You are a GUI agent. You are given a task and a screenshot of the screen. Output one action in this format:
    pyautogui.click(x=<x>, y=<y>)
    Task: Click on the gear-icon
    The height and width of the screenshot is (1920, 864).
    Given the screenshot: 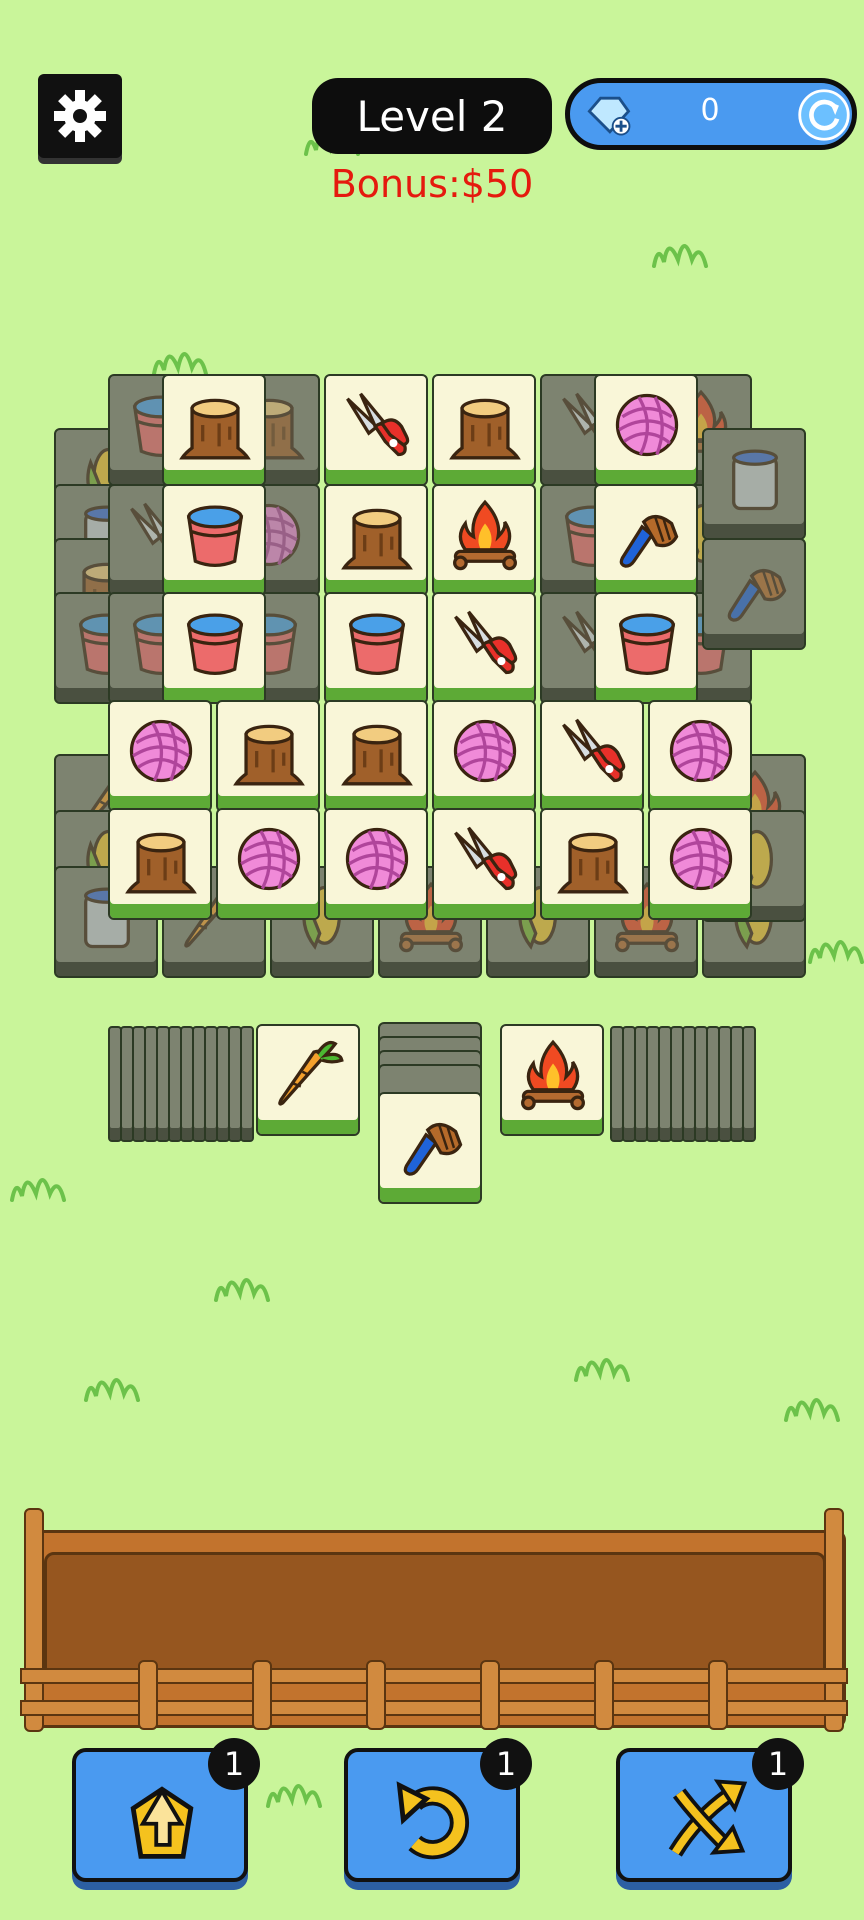 What is the action you would take?
    pyautogui.click(x=80, y=116)
    